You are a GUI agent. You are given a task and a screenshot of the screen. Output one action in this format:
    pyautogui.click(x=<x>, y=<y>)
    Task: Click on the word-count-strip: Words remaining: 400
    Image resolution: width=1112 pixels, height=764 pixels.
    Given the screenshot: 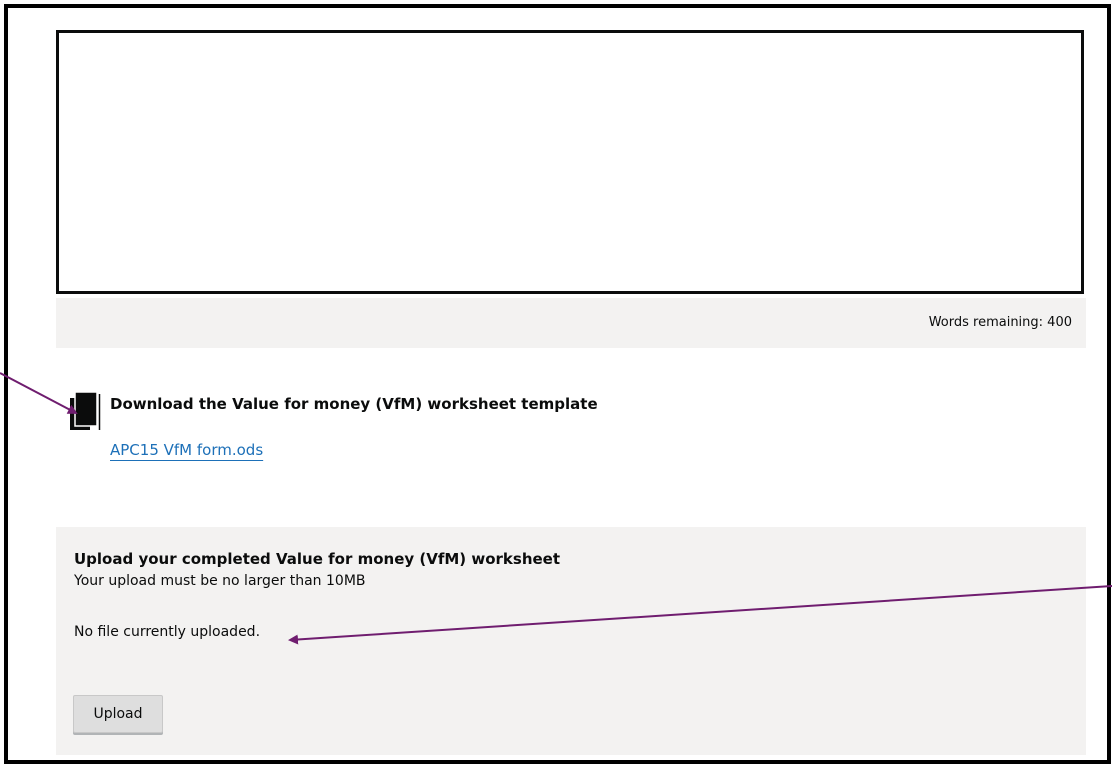 What is the action you would take?
    pyautogui.click(x=571, y=323)
    